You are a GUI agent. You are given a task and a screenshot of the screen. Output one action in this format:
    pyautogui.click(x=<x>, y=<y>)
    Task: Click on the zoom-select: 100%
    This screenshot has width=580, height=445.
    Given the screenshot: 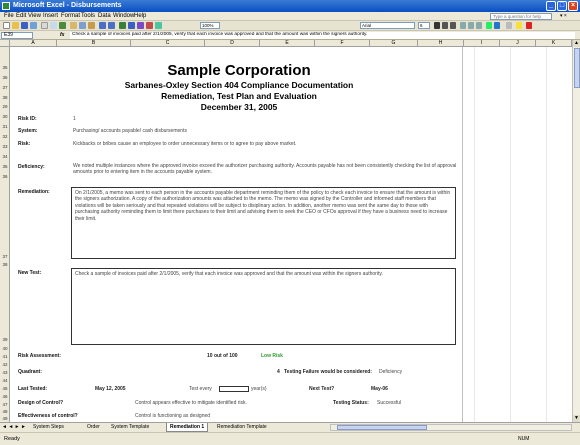 What is the action you would take?
    pyautogui.click(x=210, y=25)
    